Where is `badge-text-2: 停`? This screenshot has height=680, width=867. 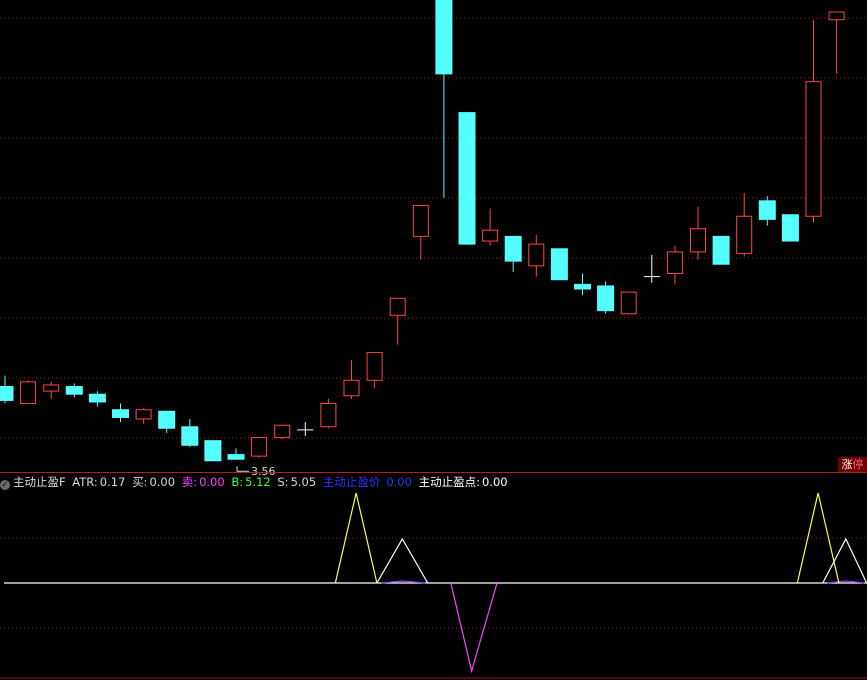 badge-text-2: 停 is located at coordinates (858, 464).